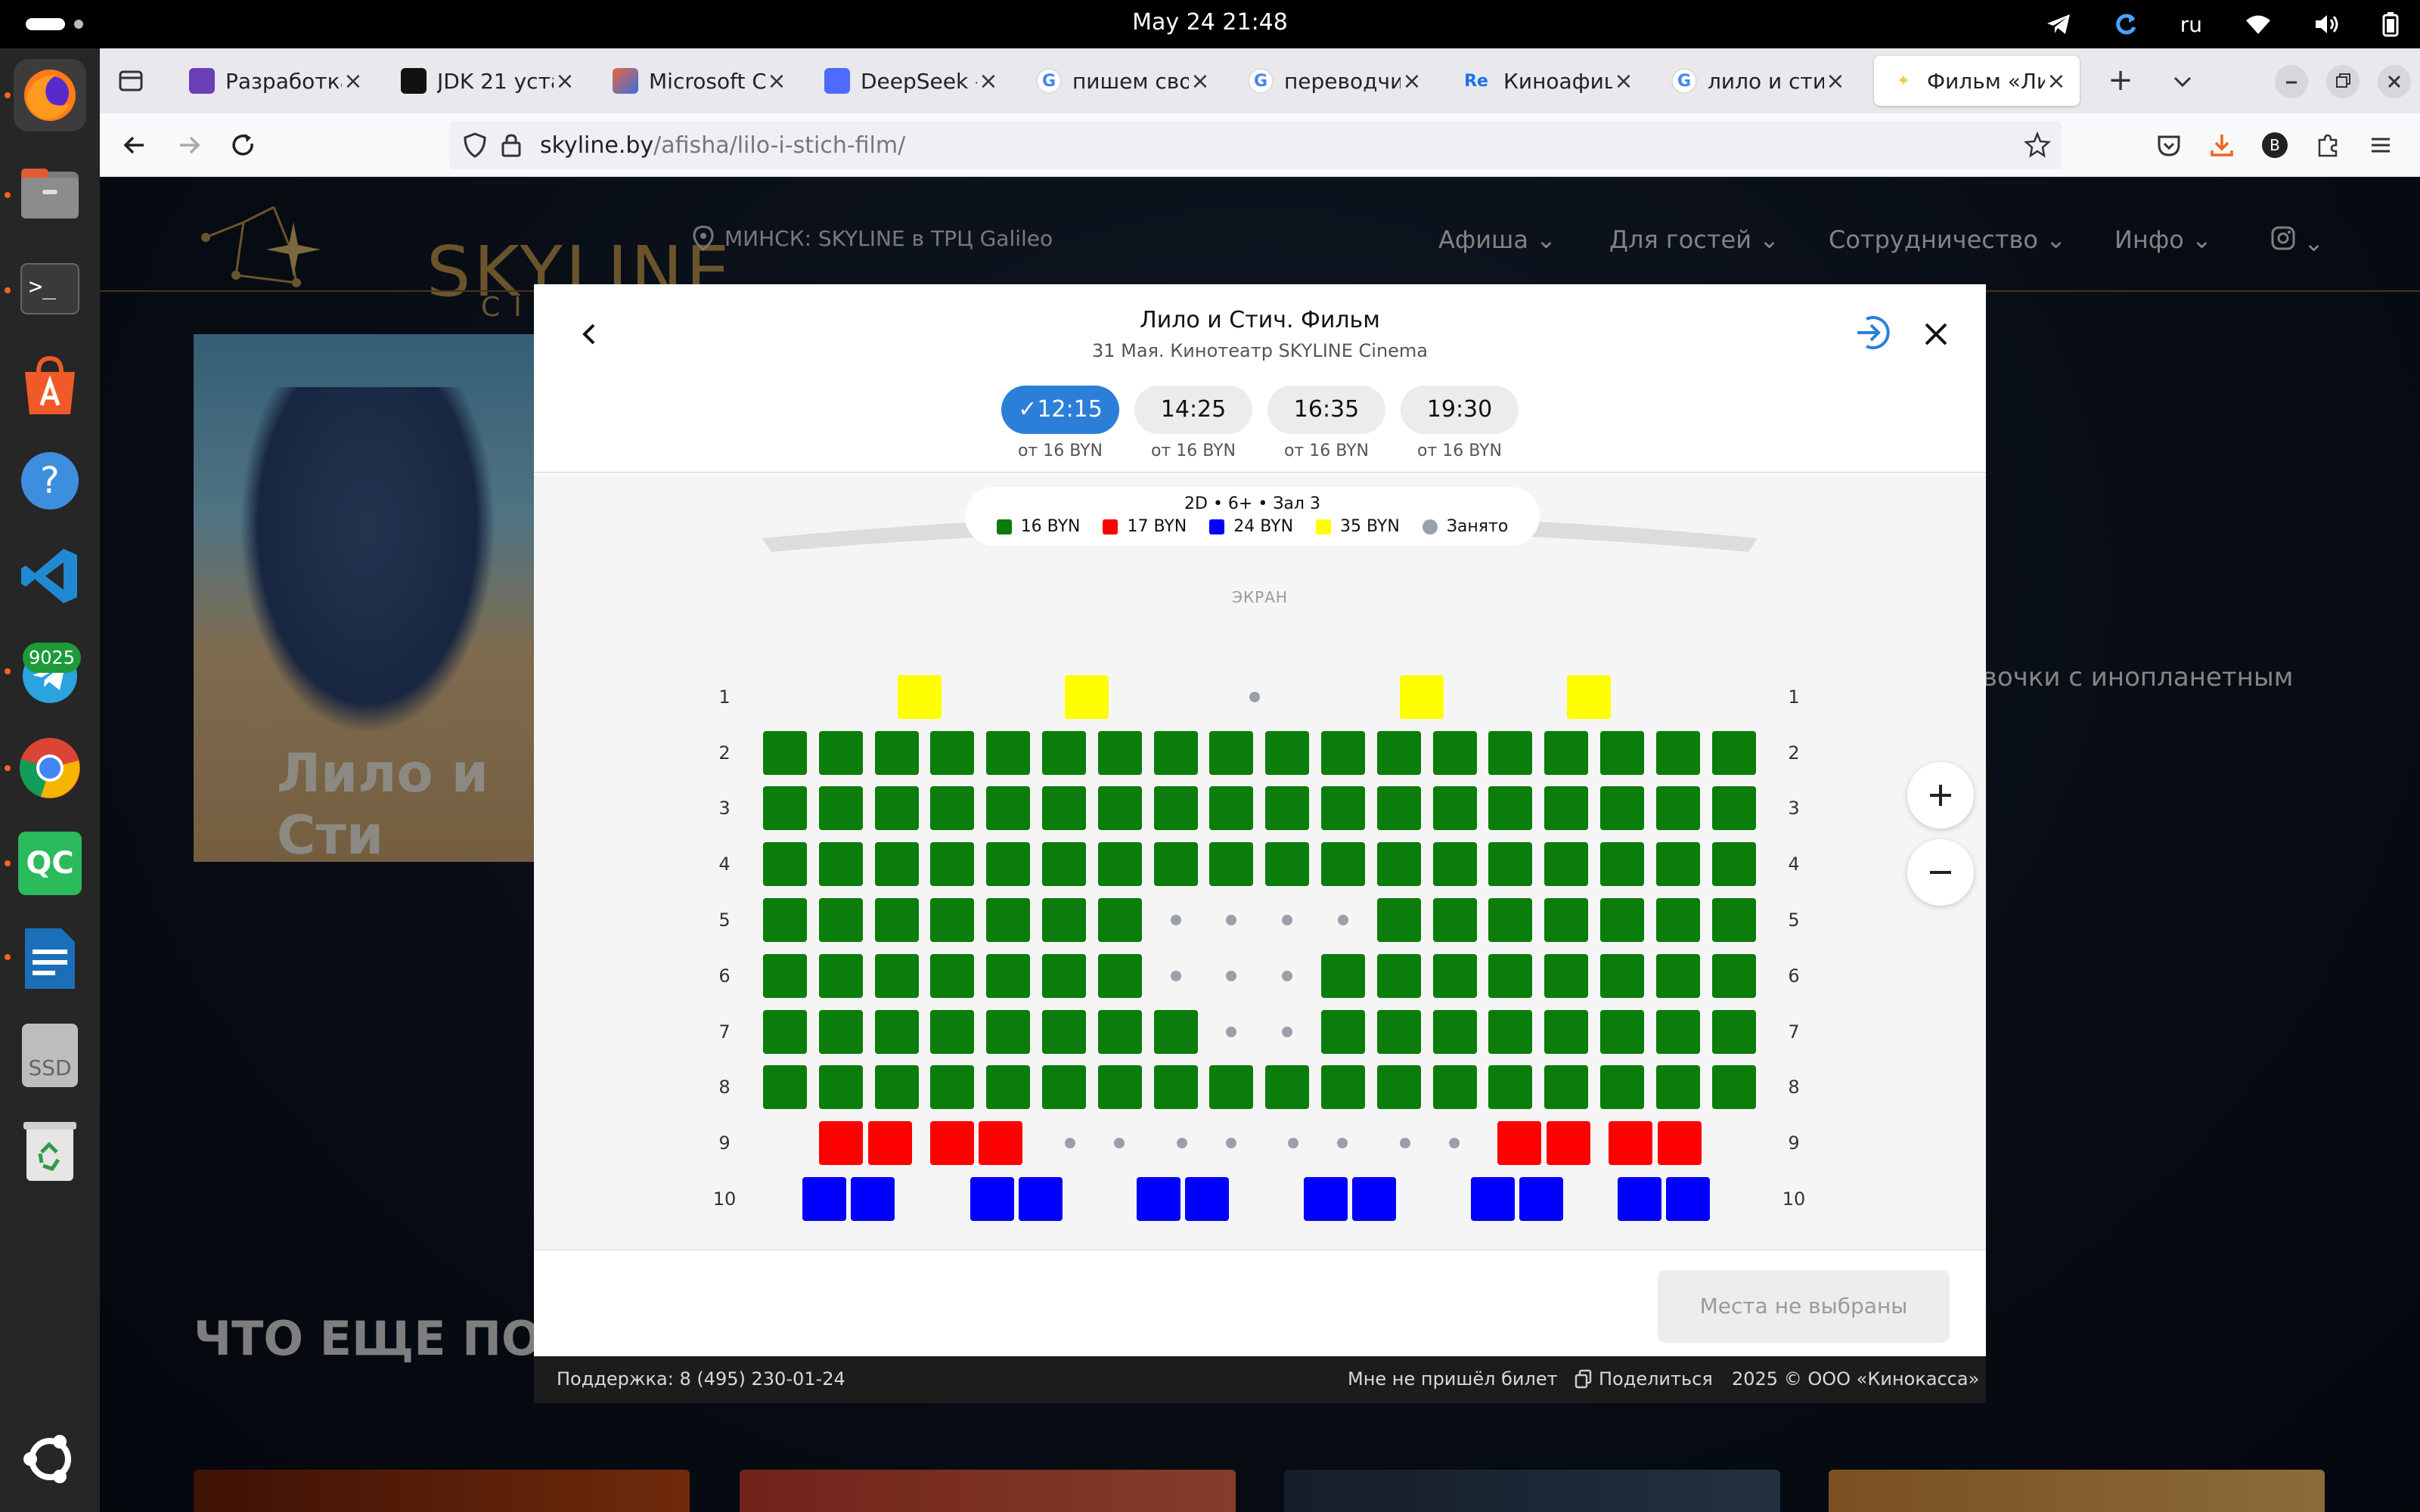 The width and height of the screenshot is (2420, 1512). Describe the element at coordinates (910, 81) in the screenshot. I see `tab-deepseek: DeepSeek - I ×` at that location.